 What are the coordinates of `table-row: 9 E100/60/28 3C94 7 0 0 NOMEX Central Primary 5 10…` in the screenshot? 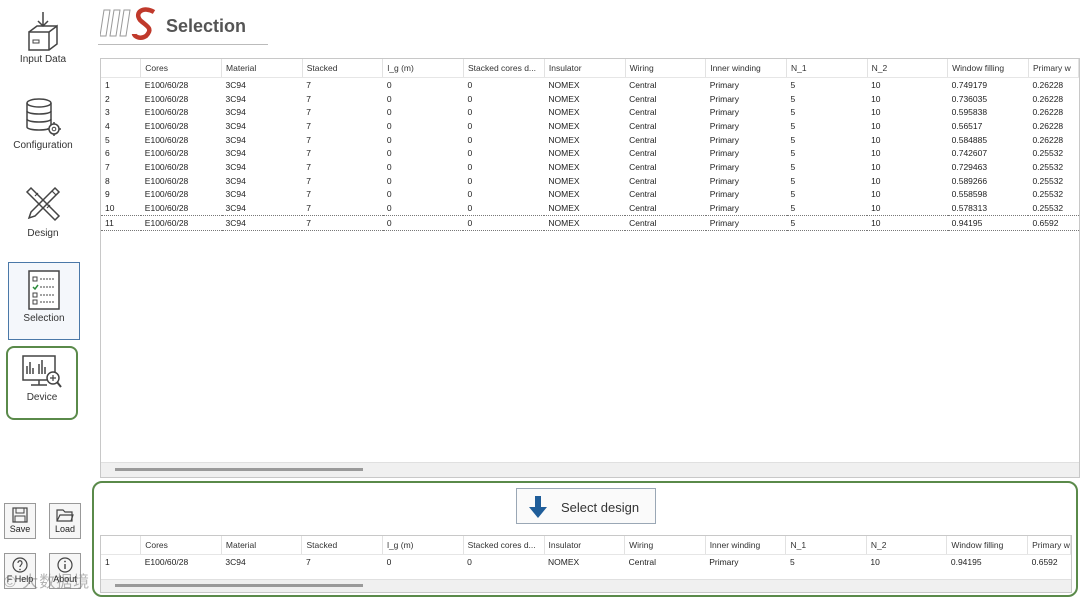 It's located at (590, 195).